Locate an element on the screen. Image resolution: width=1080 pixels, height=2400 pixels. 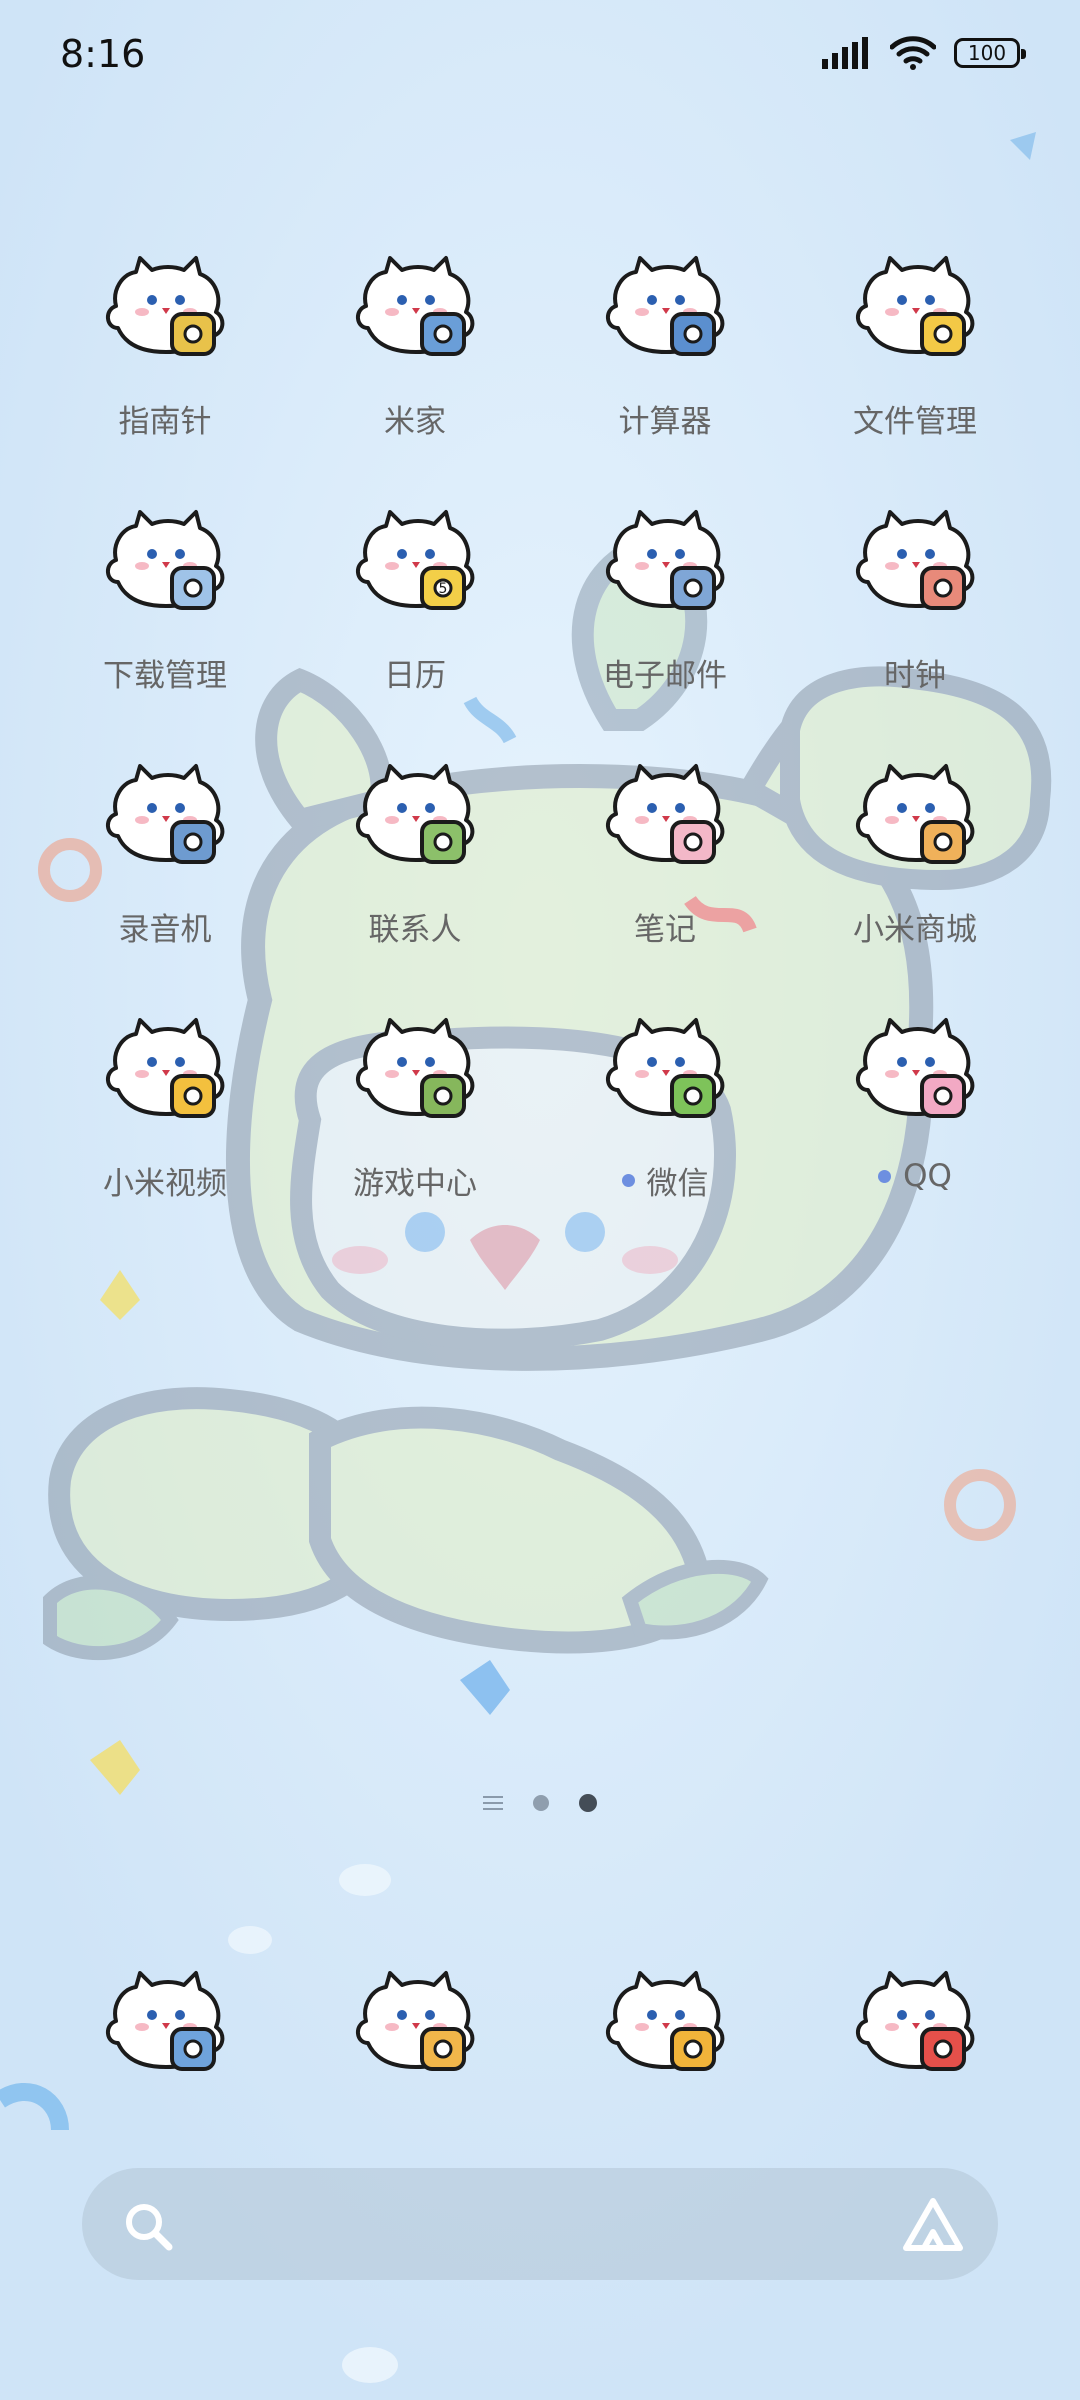
dock-browser is located at coordinates (415, 2020).